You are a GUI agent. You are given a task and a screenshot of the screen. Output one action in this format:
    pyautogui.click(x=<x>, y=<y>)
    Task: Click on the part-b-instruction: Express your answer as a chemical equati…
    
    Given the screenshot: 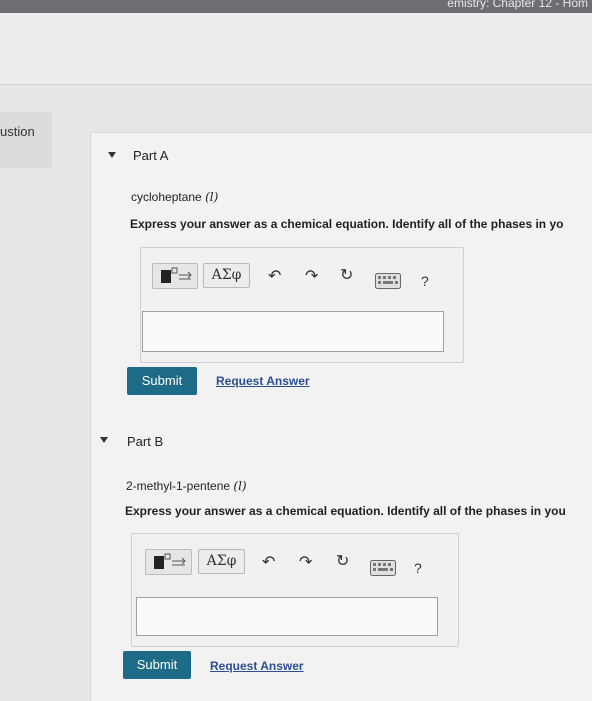 What is the action you would take?
    pyautogui.click(x=345, y=511)
    